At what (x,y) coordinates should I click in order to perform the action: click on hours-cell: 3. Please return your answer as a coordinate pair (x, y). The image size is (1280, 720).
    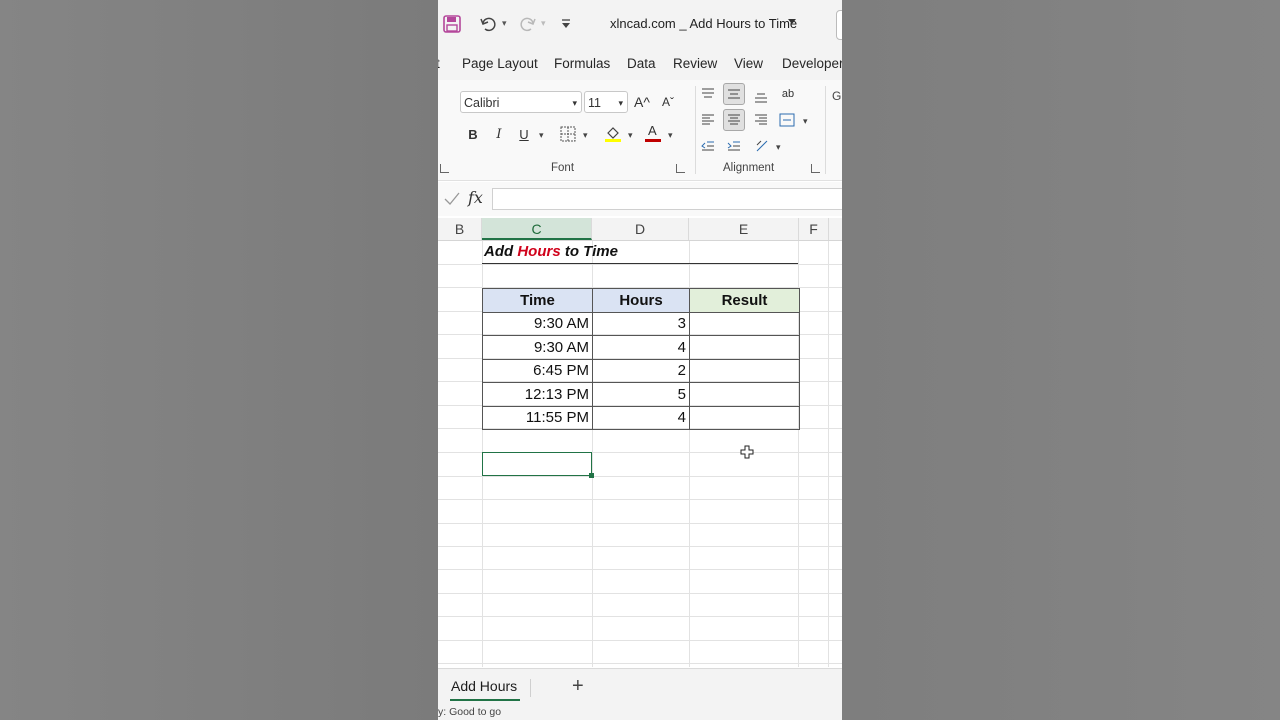
    Looking at the image, I should click on (641, 323).